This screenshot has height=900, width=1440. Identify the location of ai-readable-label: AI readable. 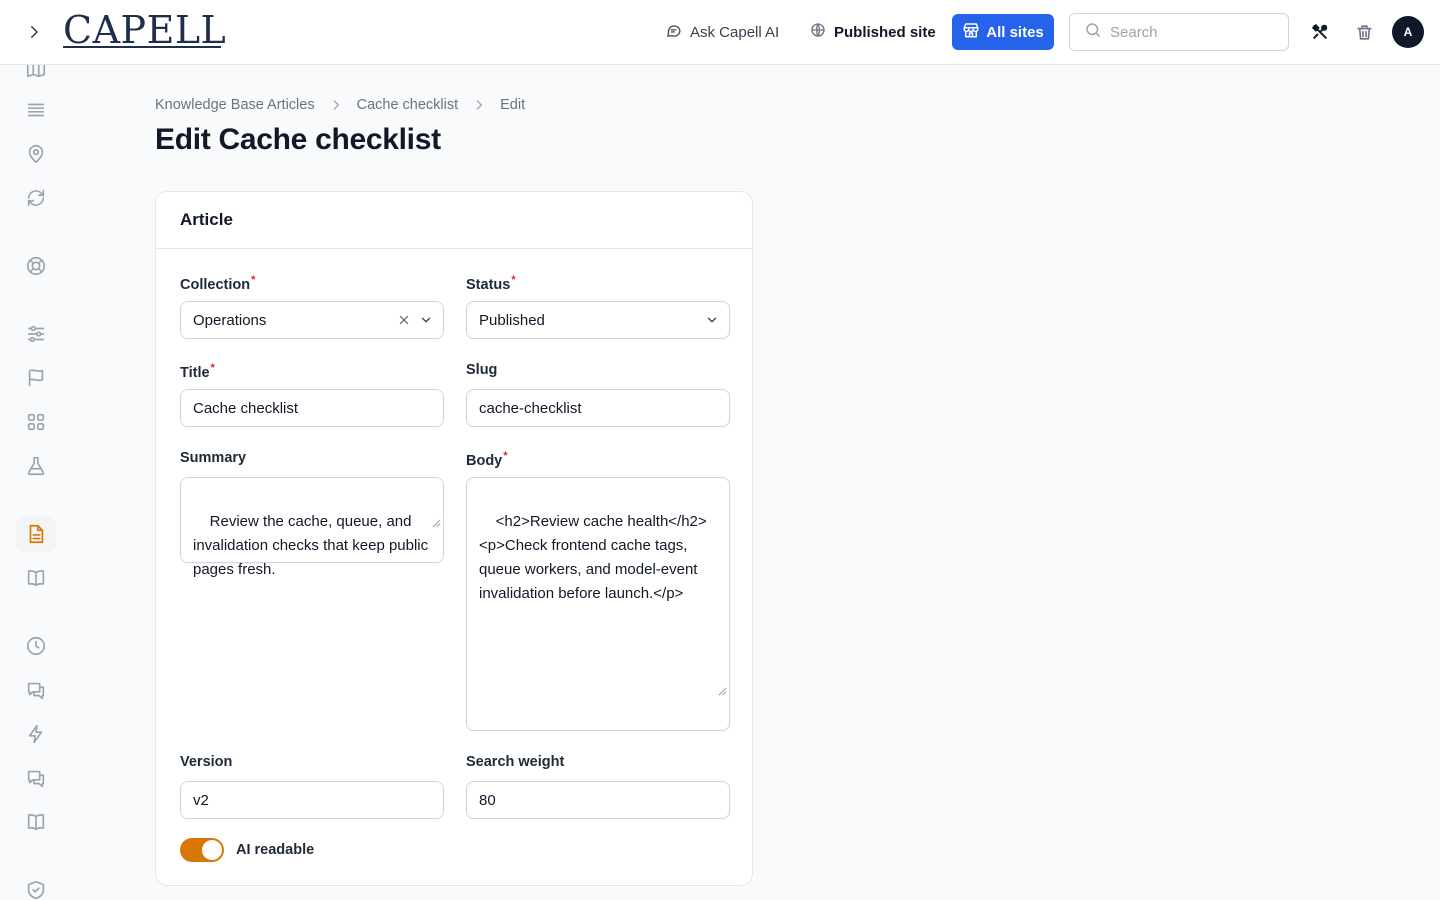
(275, 850).